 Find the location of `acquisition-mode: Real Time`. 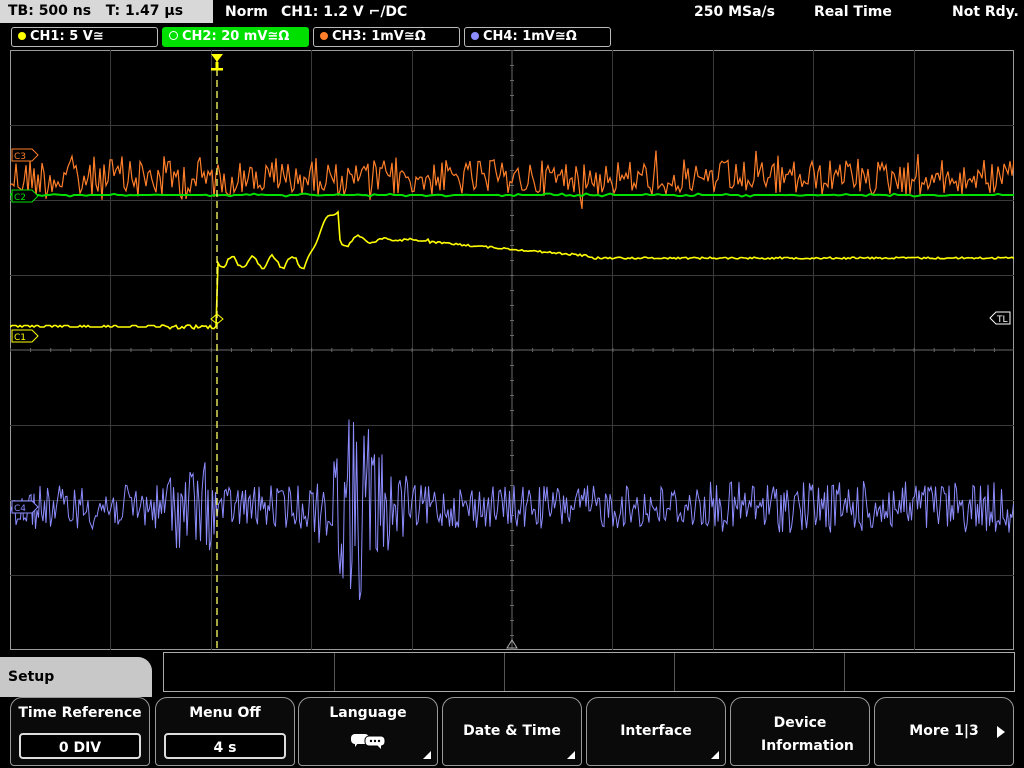

acquisition-mode: Real Time is located at coordinates (853, 12).